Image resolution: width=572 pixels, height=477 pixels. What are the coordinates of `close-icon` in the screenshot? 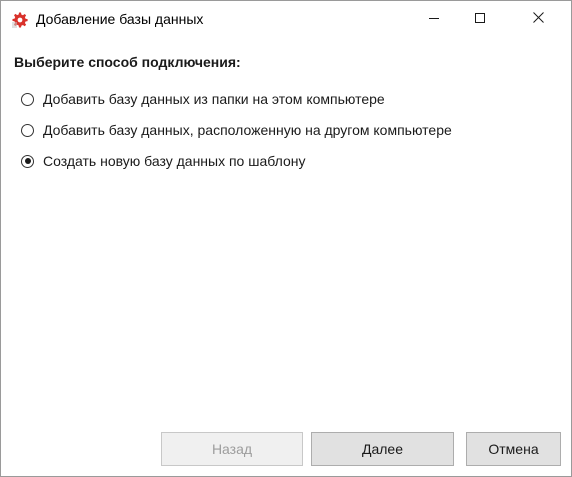 It's located at (538, 19).